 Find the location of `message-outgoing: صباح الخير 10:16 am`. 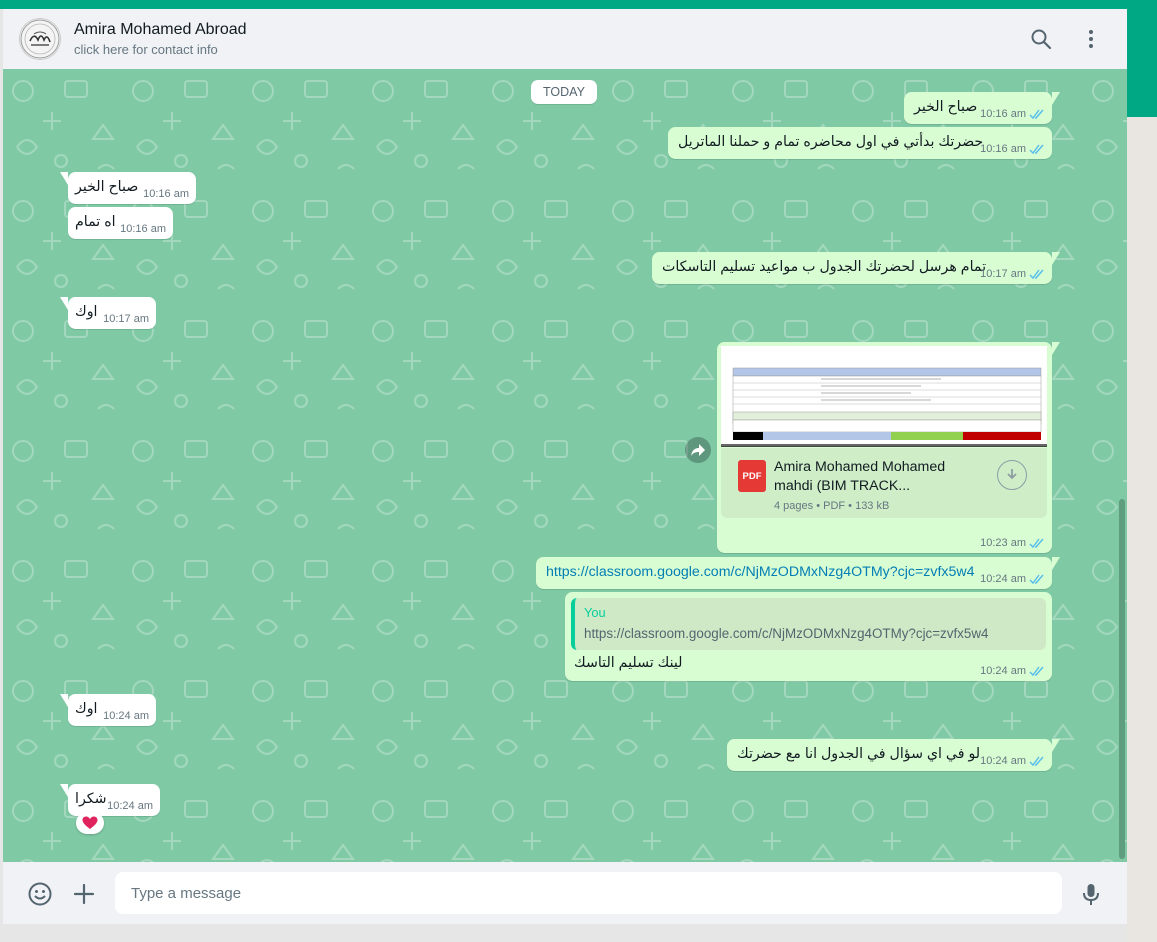

message-outgoing: صباح الخير 10:16 am is located at coordinates (982, 108).